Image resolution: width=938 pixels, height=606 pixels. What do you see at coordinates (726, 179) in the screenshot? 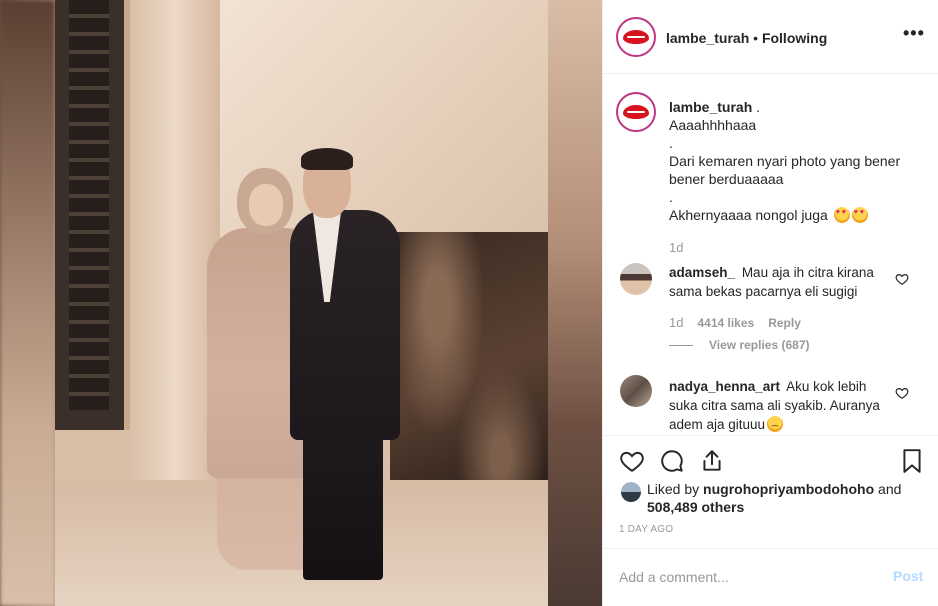
I see `caption-text: bener berduaaaaa` at bounding box center [726, 179].